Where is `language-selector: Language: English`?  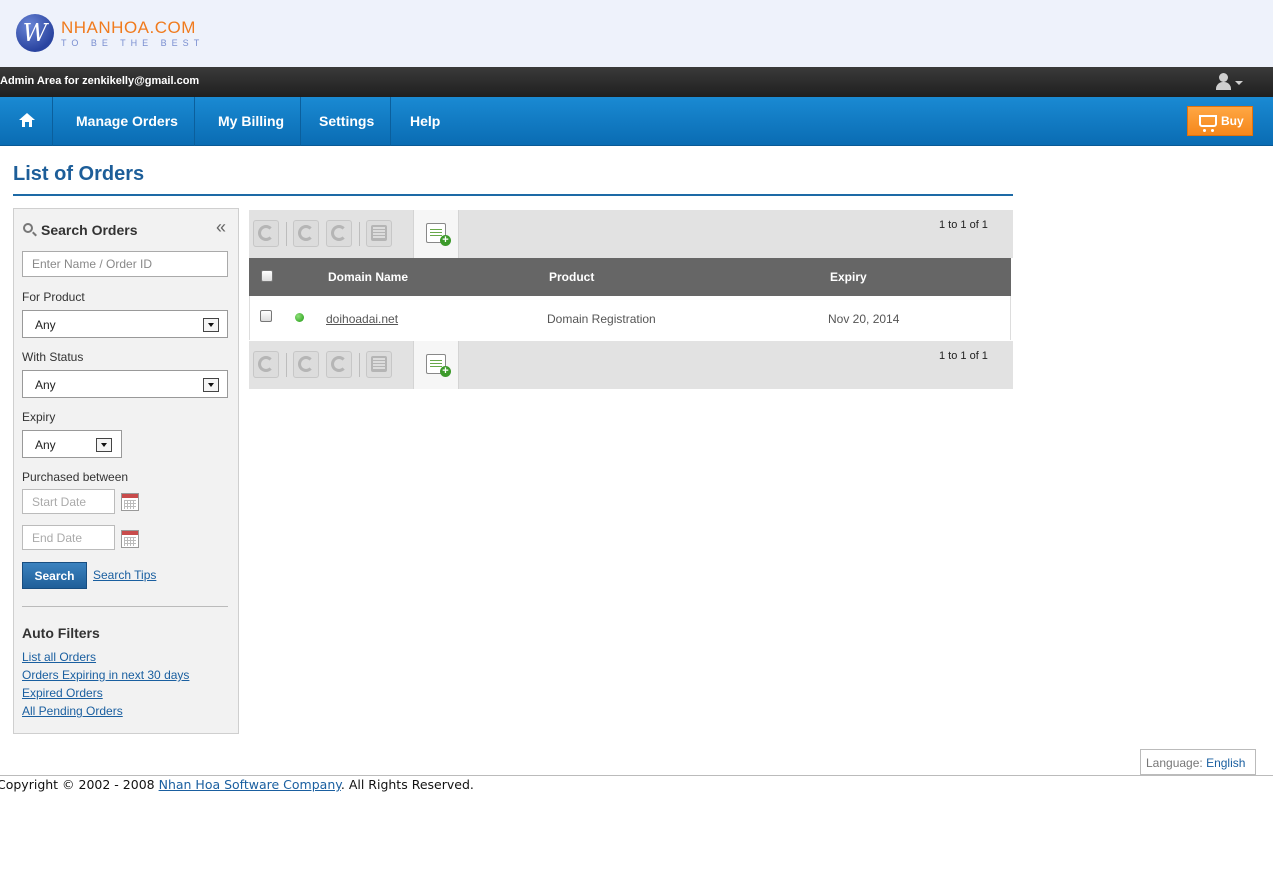 language-selector: Language: English is located at coordinates (1198, 762).